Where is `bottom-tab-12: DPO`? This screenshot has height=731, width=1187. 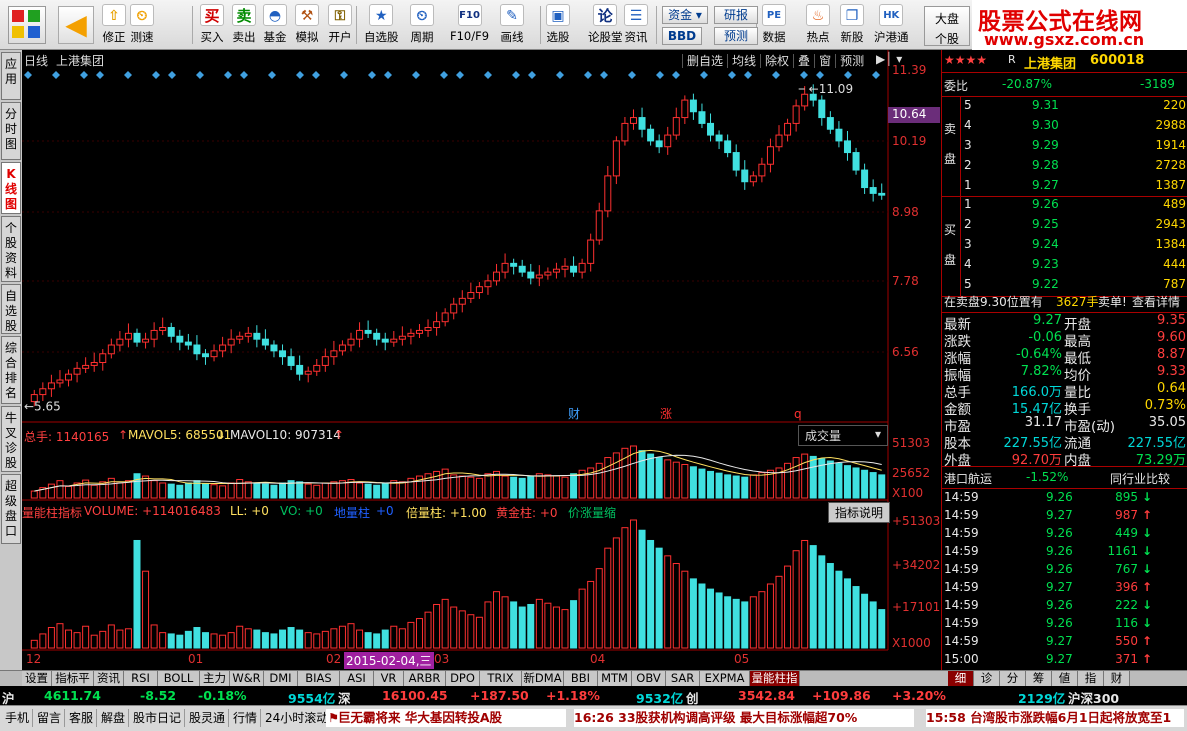 bottom-tab-12: DPO is located at coordinates (463, 679).